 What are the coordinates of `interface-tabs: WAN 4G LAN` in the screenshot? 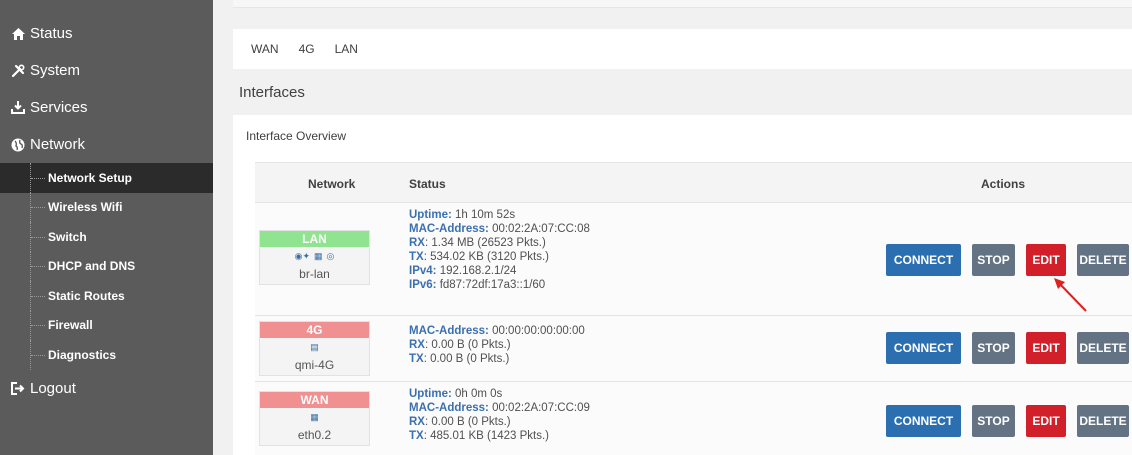 It's located at (682, 49).